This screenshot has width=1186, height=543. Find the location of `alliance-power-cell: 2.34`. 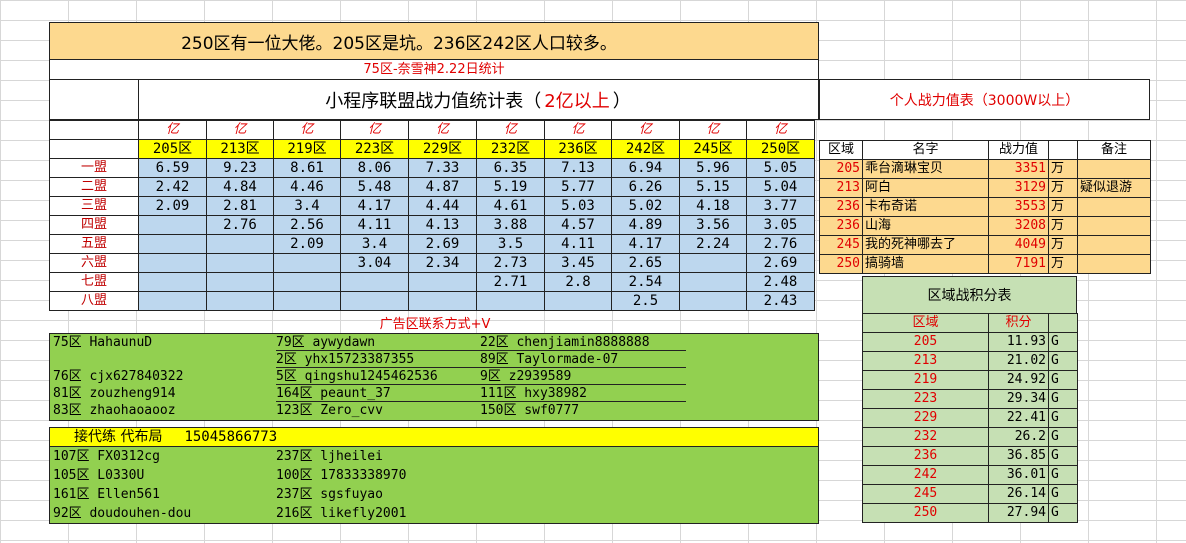

alliance-power-cell: 2.34 is located at coordinates (442, 263).